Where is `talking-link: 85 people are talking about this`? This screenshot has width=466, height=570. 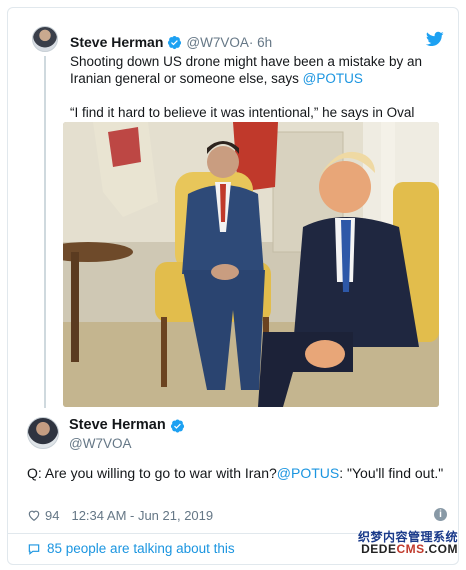
talking-link: 85 people are talking about this is located at coordinates (131, 548).